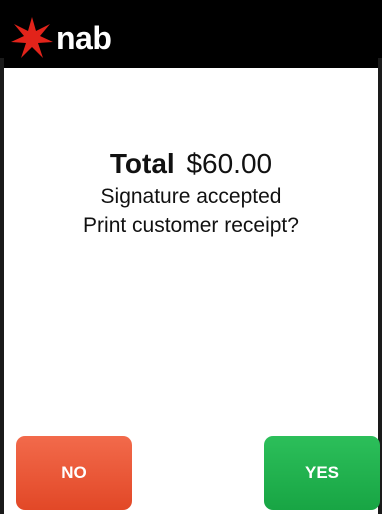  I want to click on total-line: Total $60.00, so click(191, 164).